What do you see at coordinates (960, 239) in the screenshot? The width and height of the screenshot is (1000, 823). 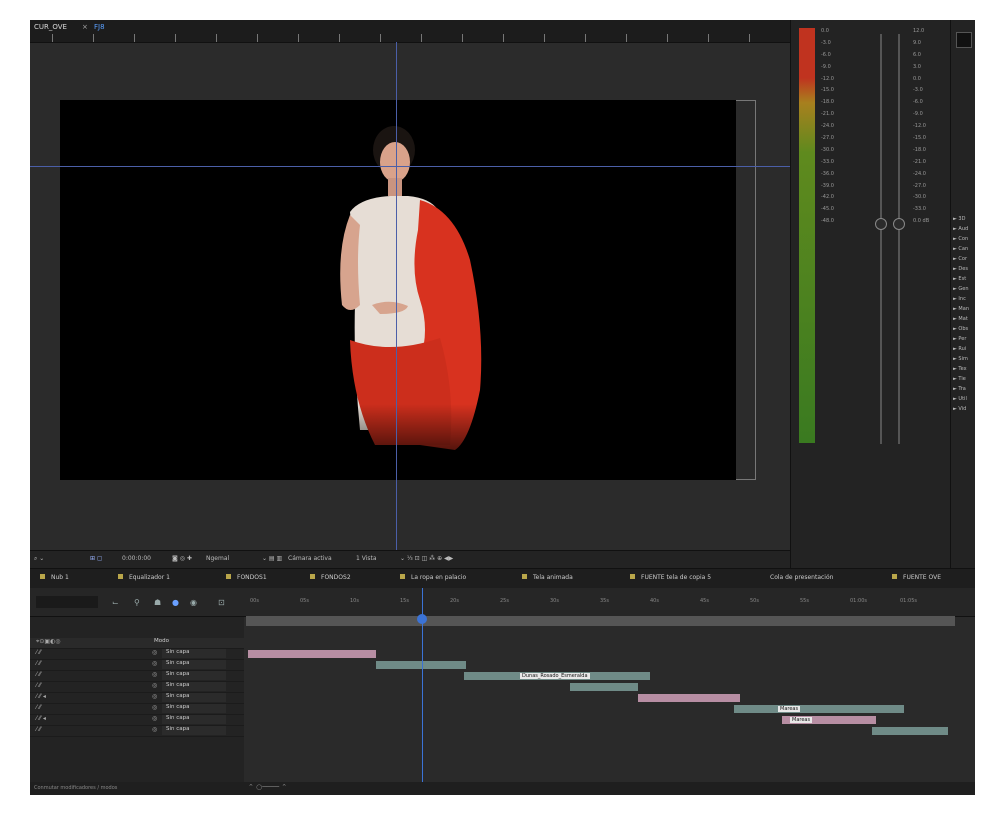 I see `effect-category-item: ► Con` at bounding box center [960, 239].